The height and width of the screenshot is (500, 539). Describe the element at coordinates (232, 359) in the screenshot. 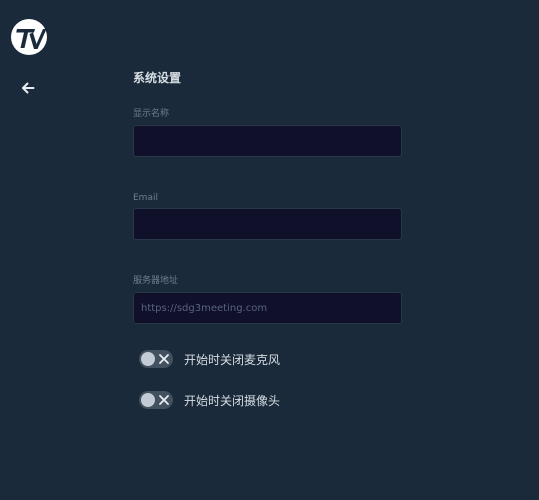

I see `mute-microphone-label: 开始时关闭麦克风` at that location.